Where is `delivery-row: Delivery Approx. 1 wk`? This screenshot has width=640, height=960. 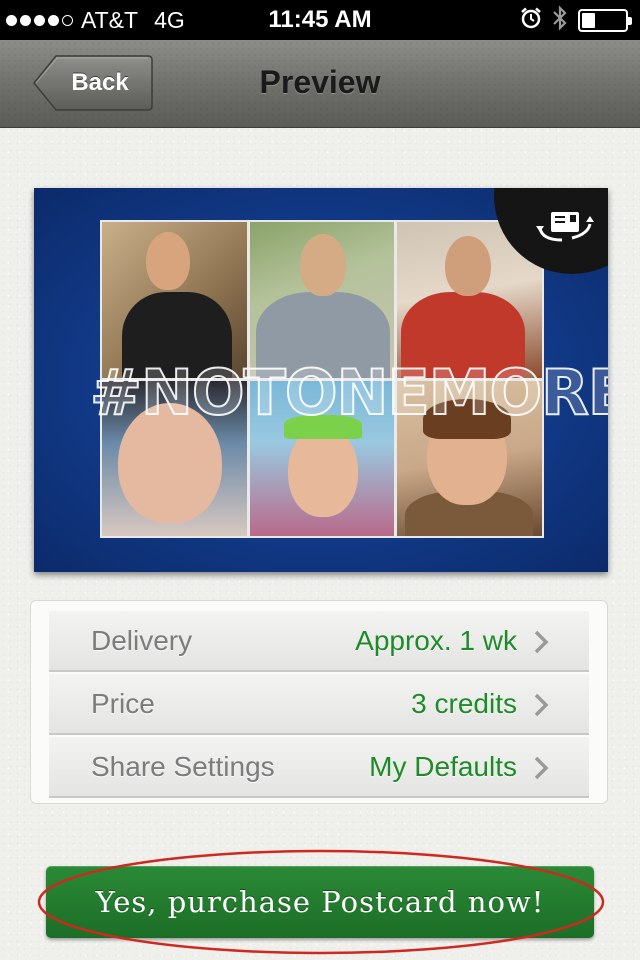 delivery-row: Delivery Approx. 1 wk is located at coordinates (319, 641).